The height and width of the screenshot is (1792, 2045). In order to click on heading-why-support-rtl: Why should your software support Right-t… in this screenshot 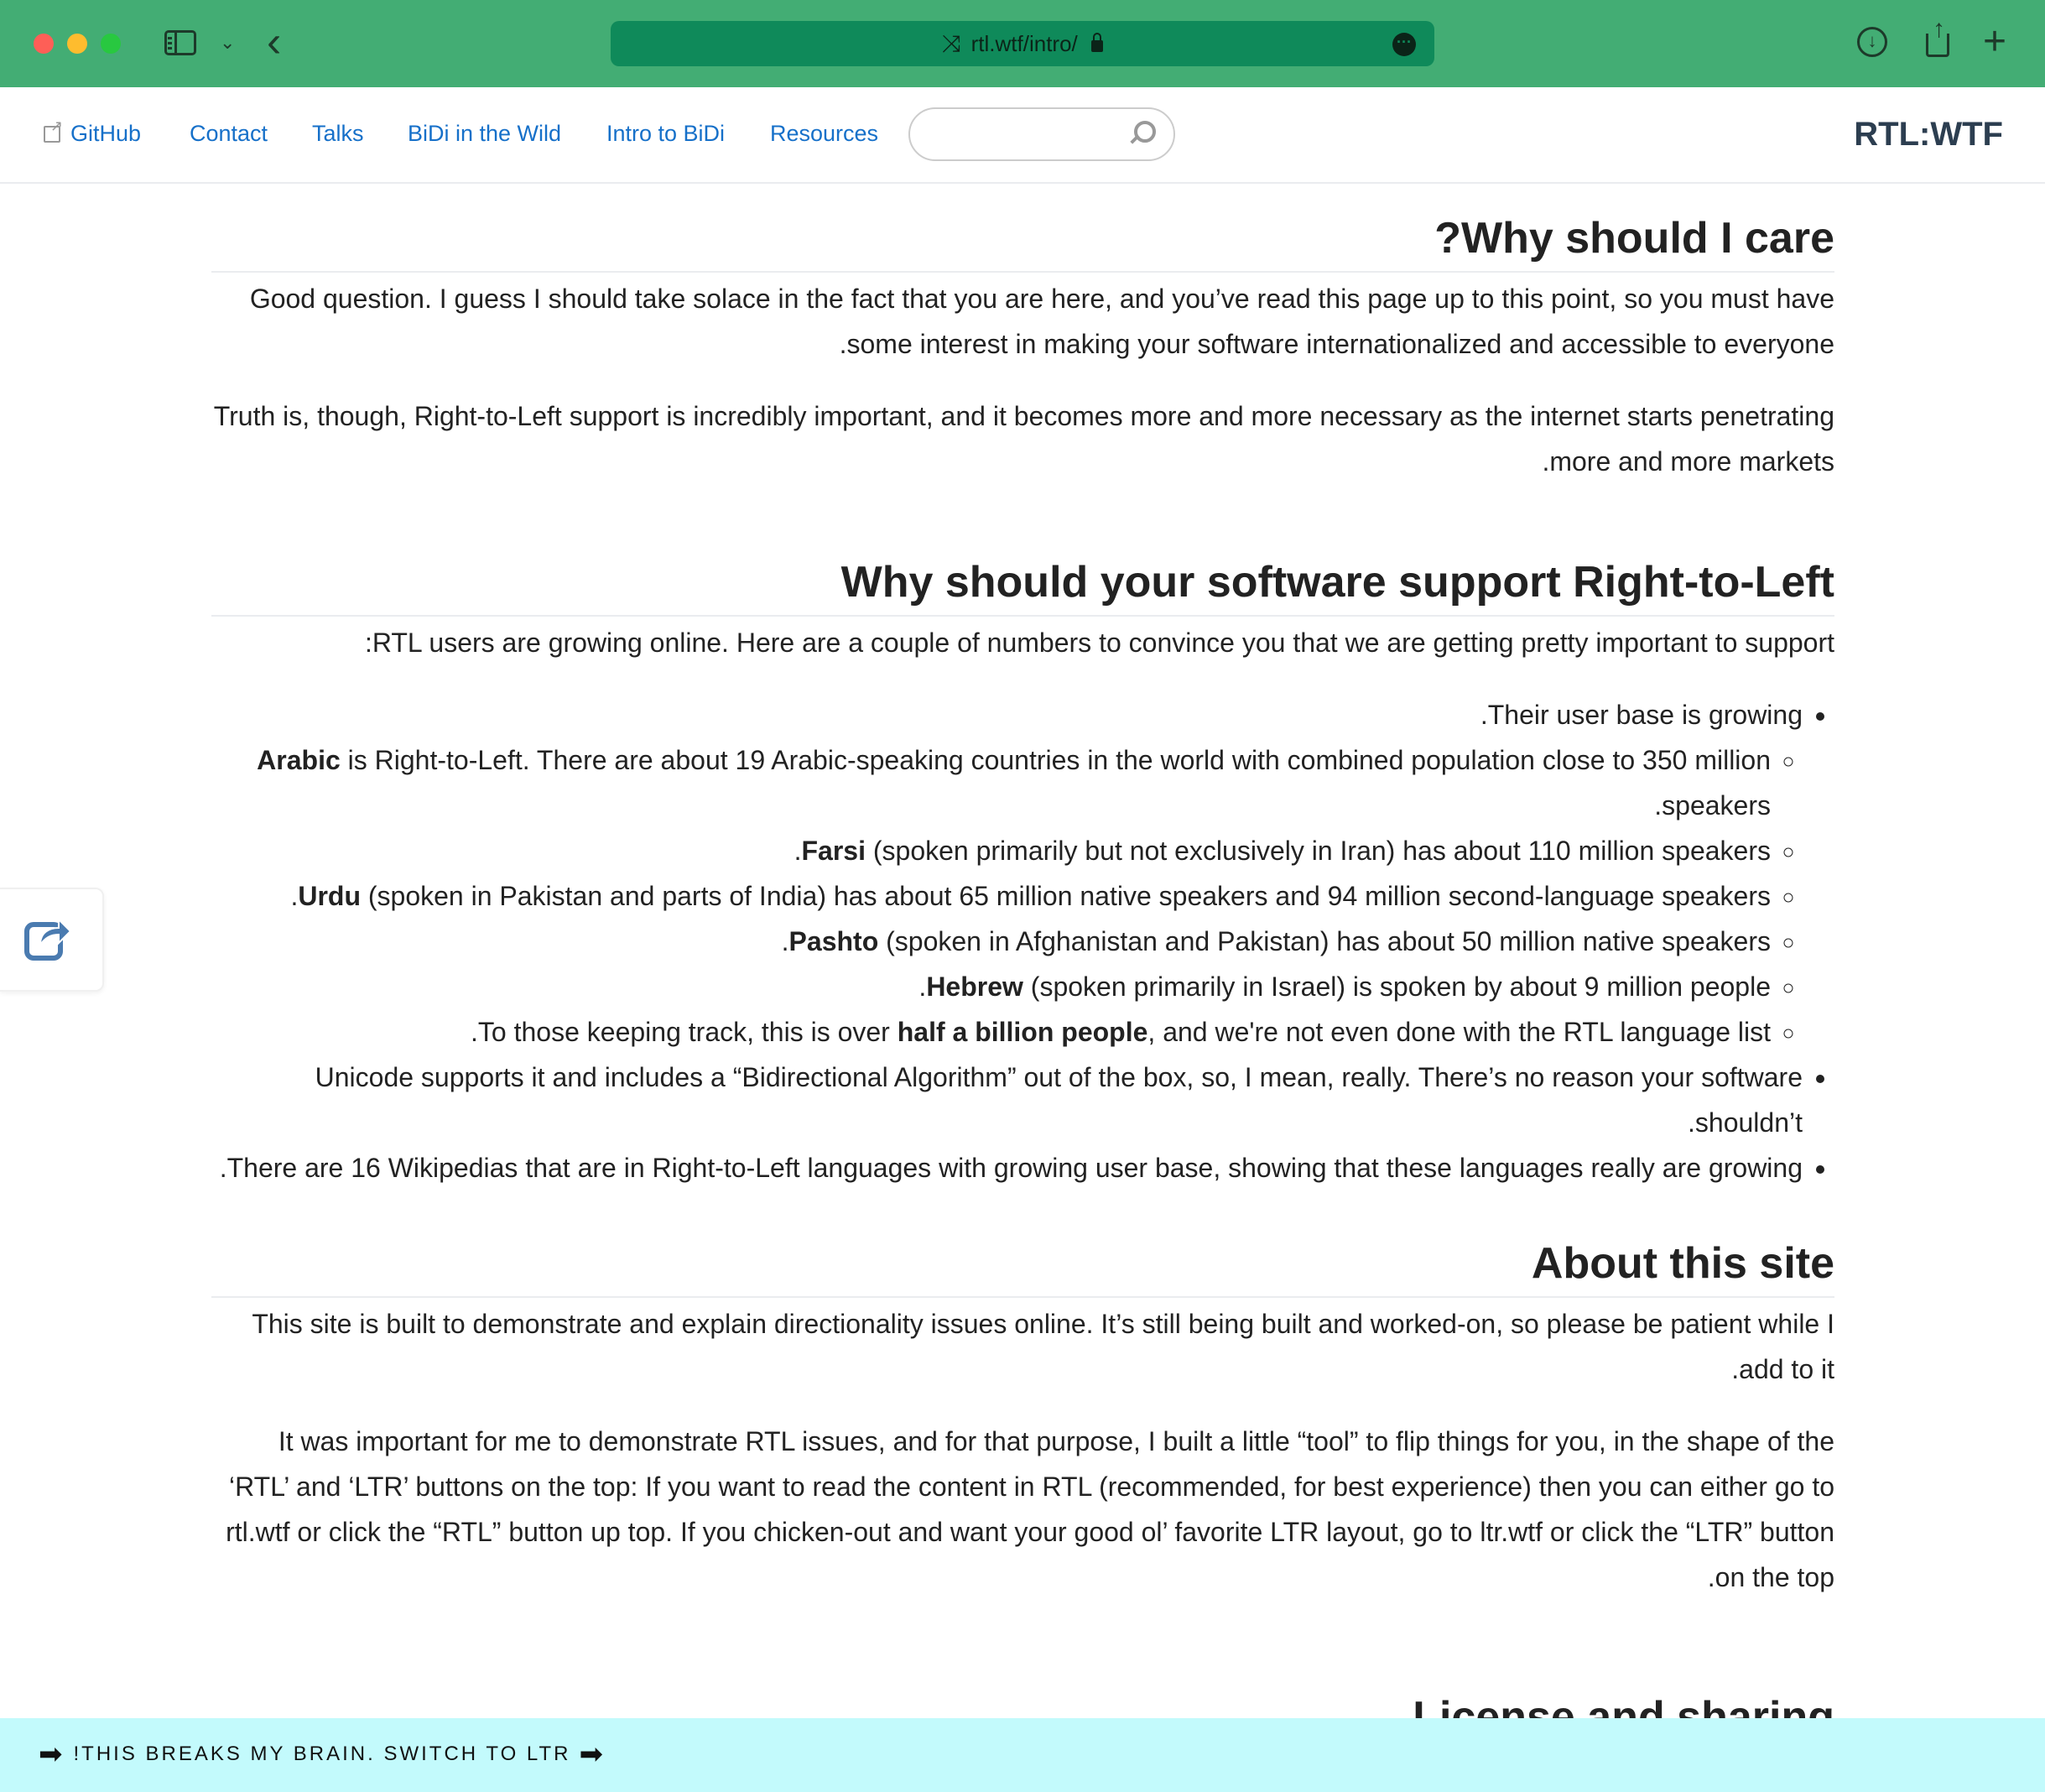, I will do `click(1022, 585)`.